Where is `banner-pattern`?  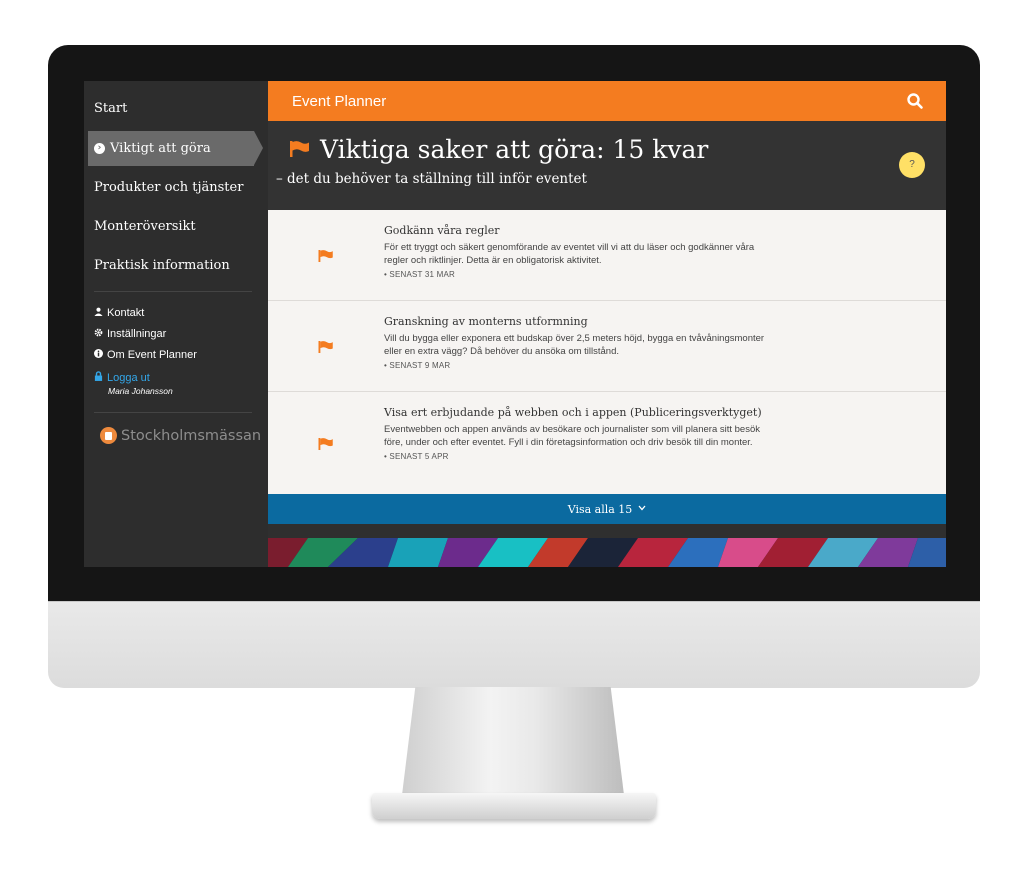
banner-pattern is located at coordinates (607, 552).